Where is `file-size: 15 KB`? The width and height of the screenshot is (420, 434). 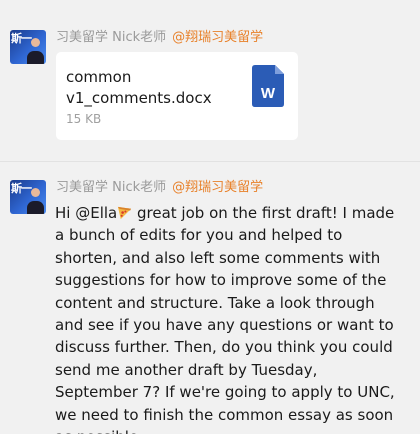
file-size: 15 KB is located at coordinates (84, 119).